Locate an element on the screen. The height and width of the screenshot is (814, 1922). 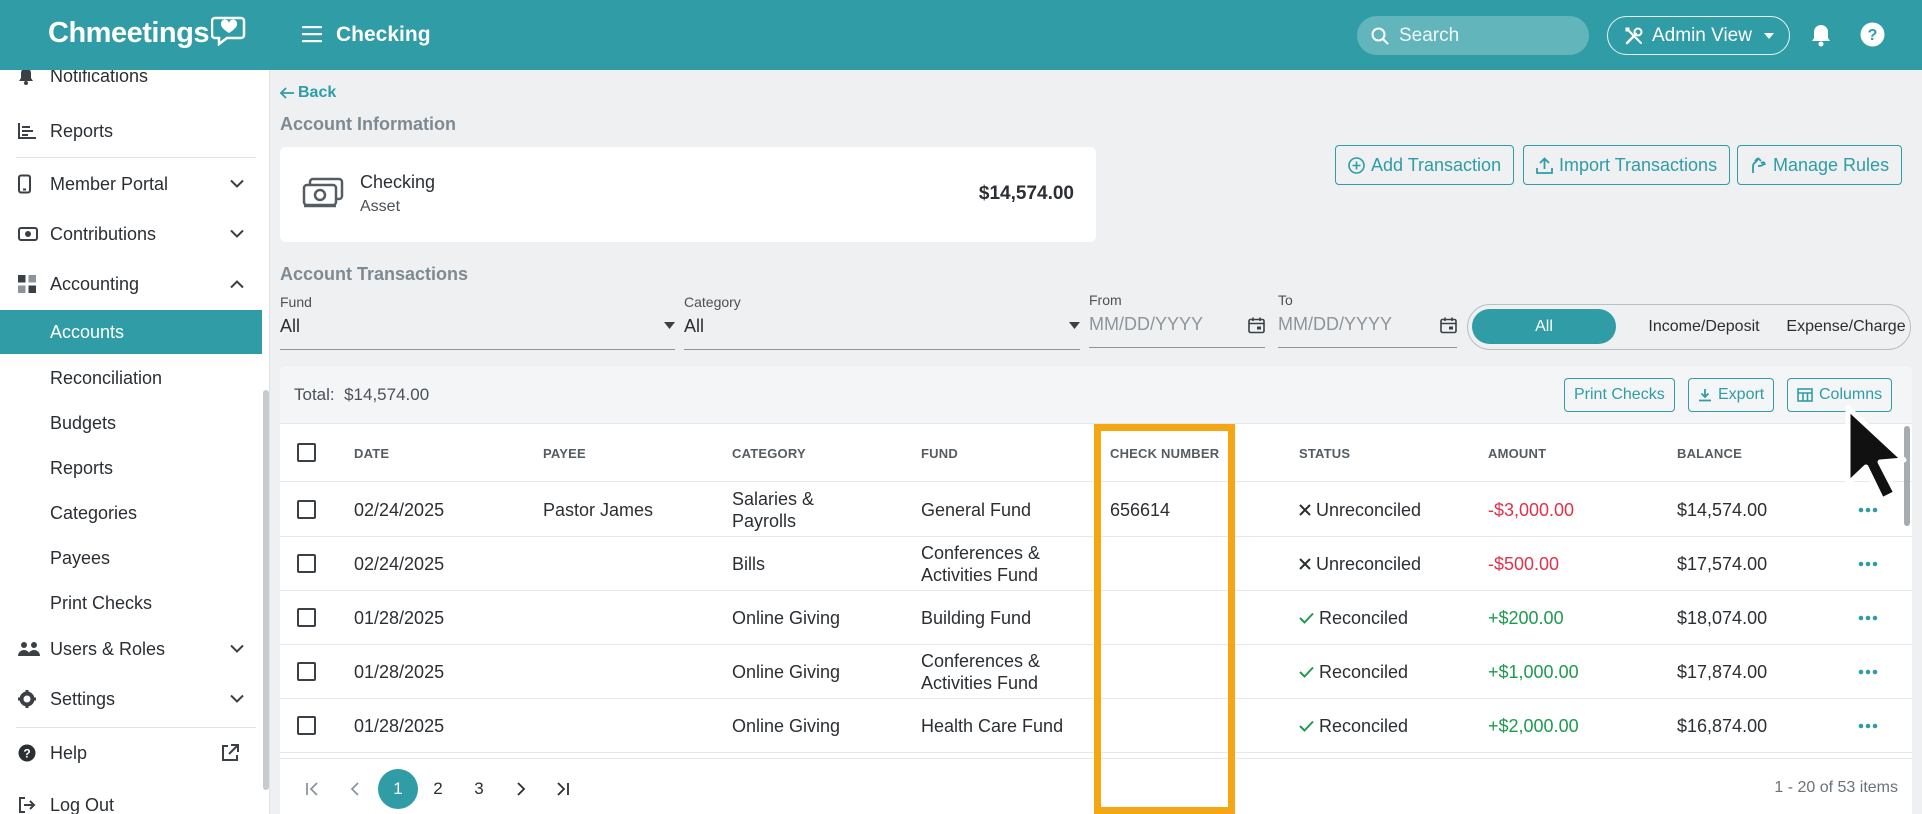
page-title: Checking is located at coordinates (383, 34).